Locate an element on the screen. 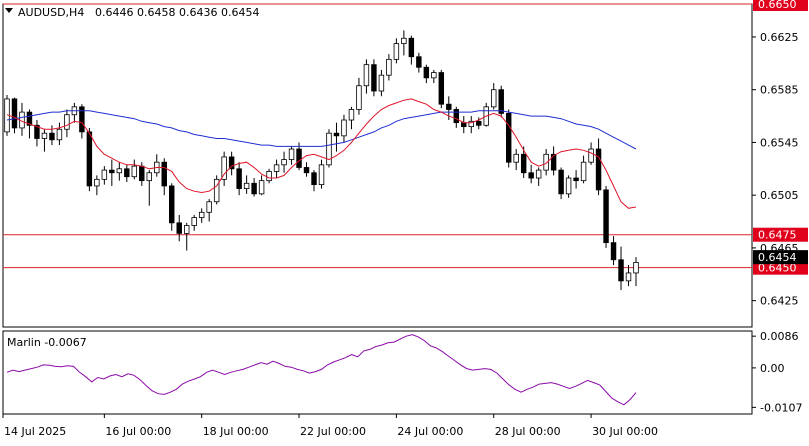  x-tick-label: 18 Jul 00:00 is located at coordinates (236, 431).